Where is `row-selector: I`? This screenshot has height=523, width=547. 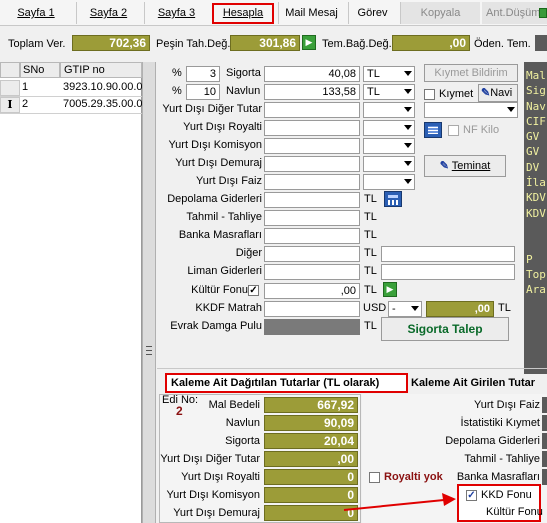 row-selector: I is located at coordinates (10, 105).